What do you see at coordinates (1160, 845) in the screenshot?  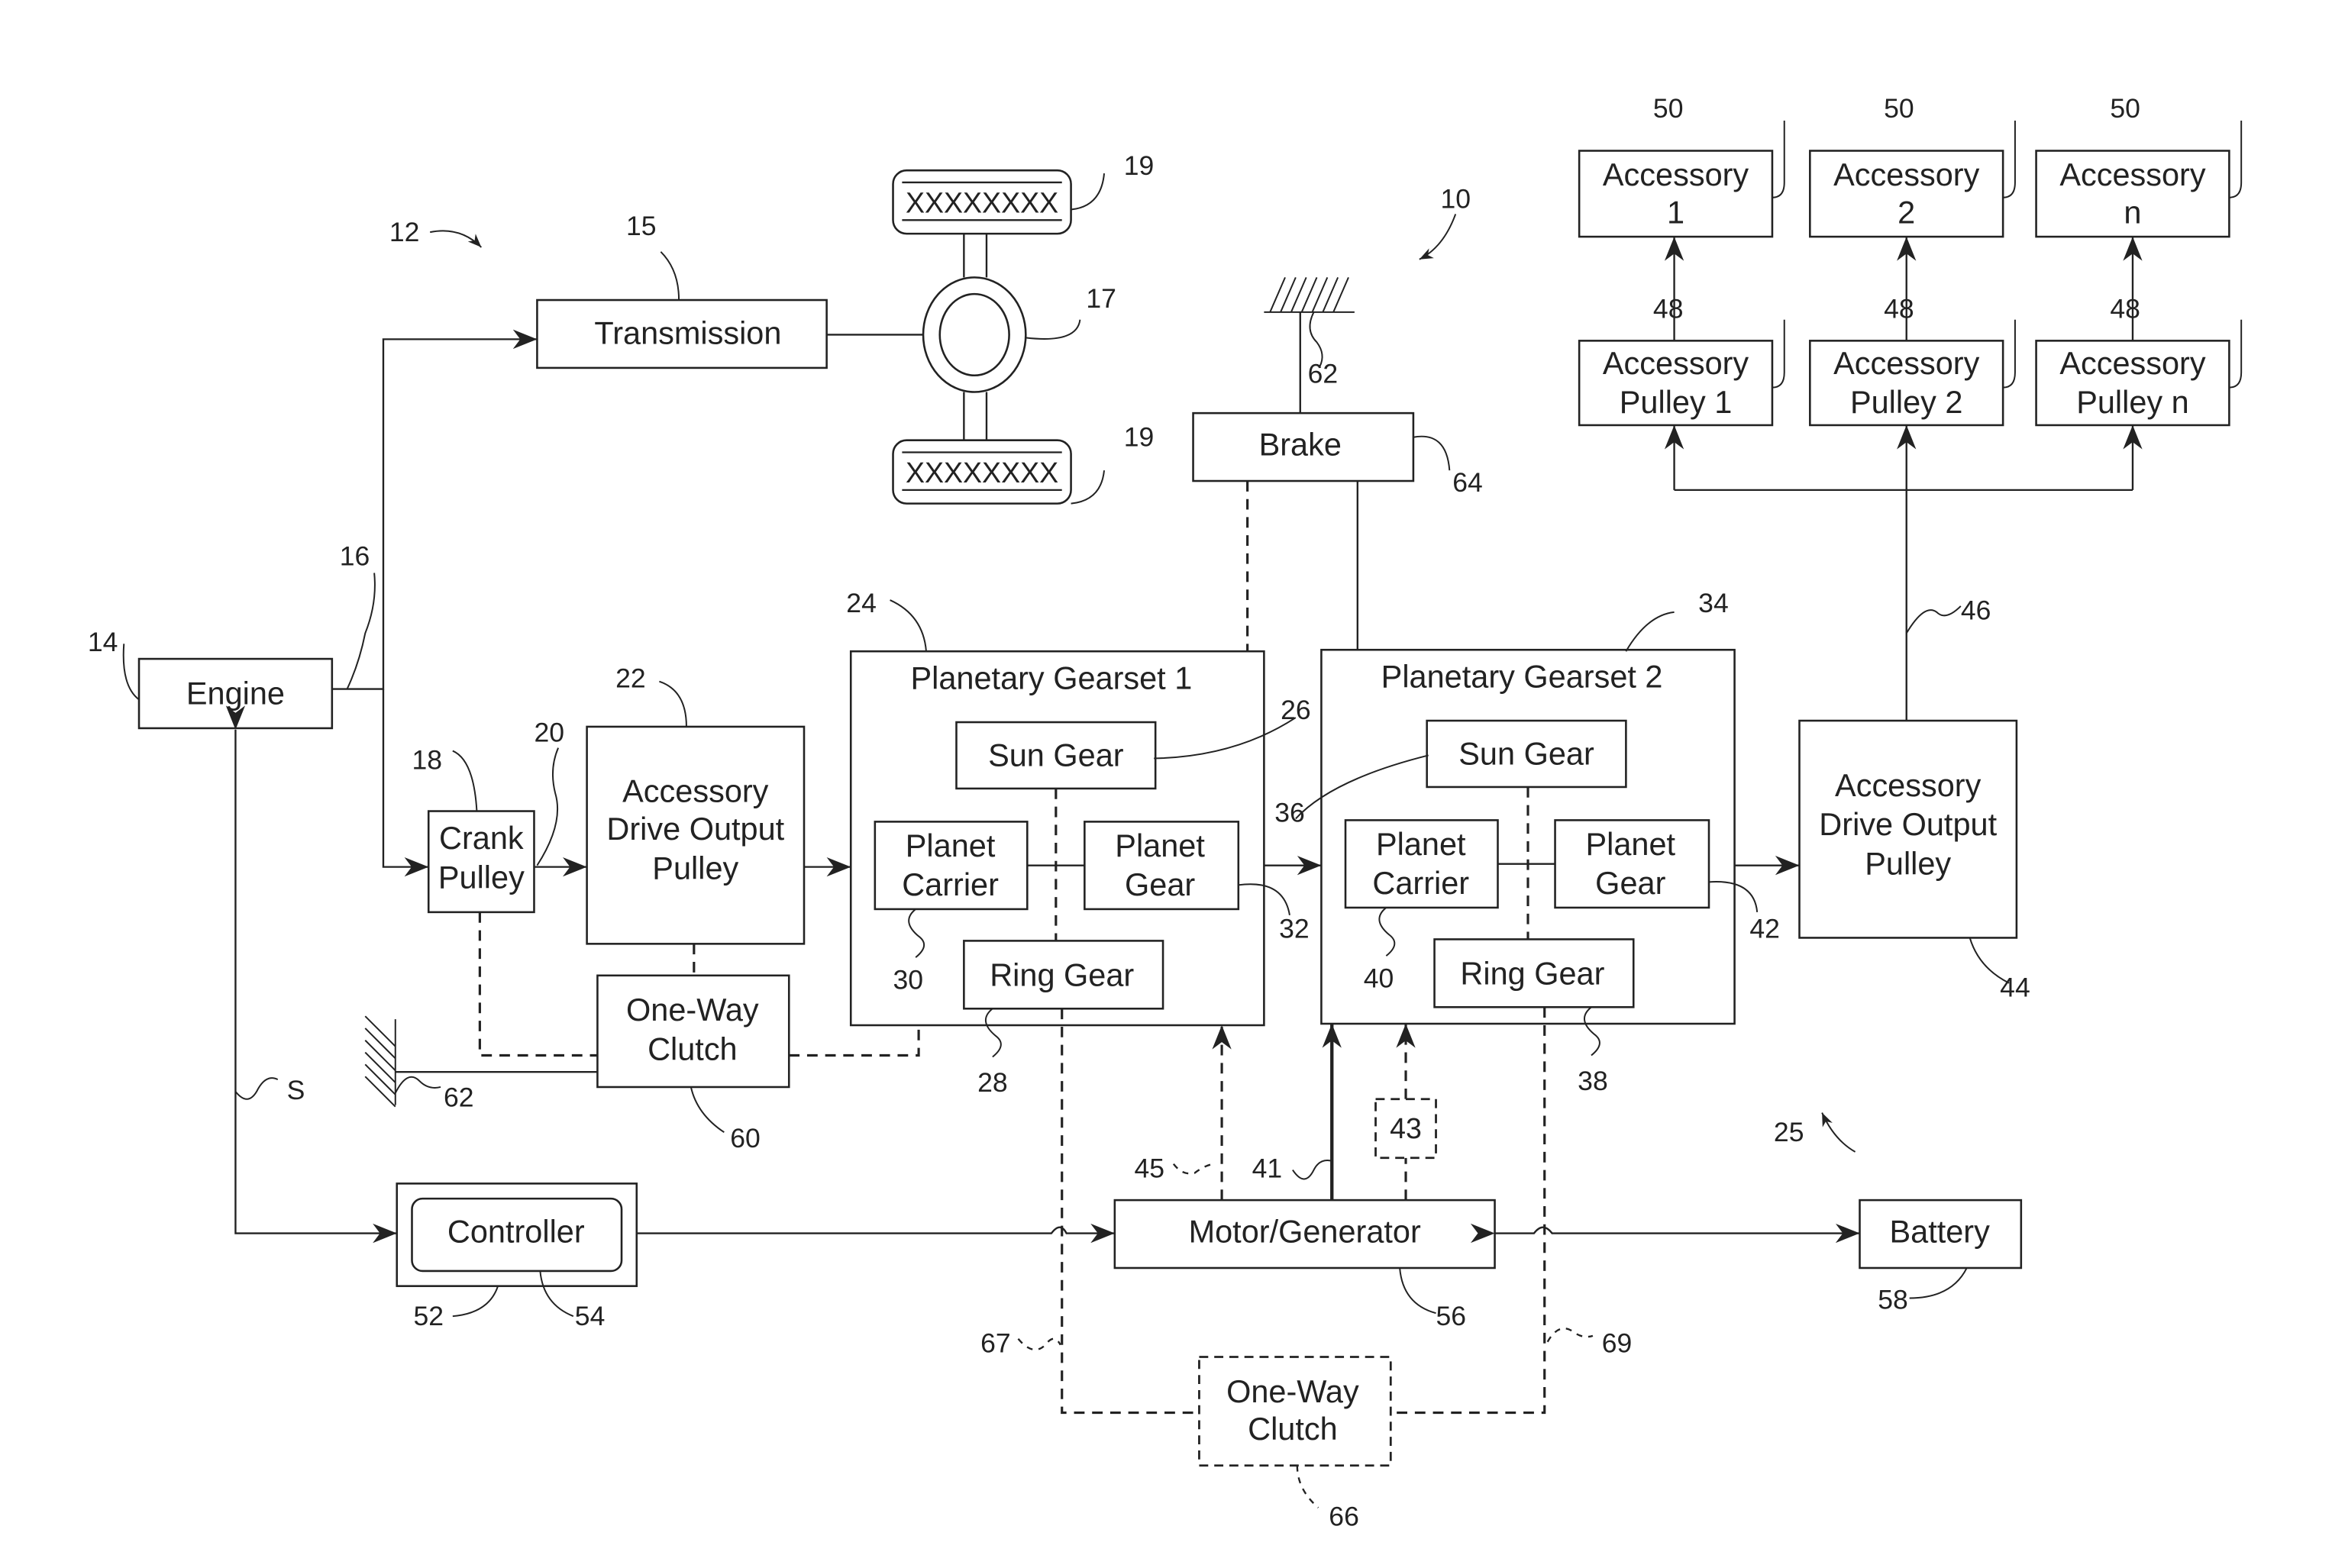 I see `pg1-planet-label-1: Planet` at bounding box center [1160, 845].